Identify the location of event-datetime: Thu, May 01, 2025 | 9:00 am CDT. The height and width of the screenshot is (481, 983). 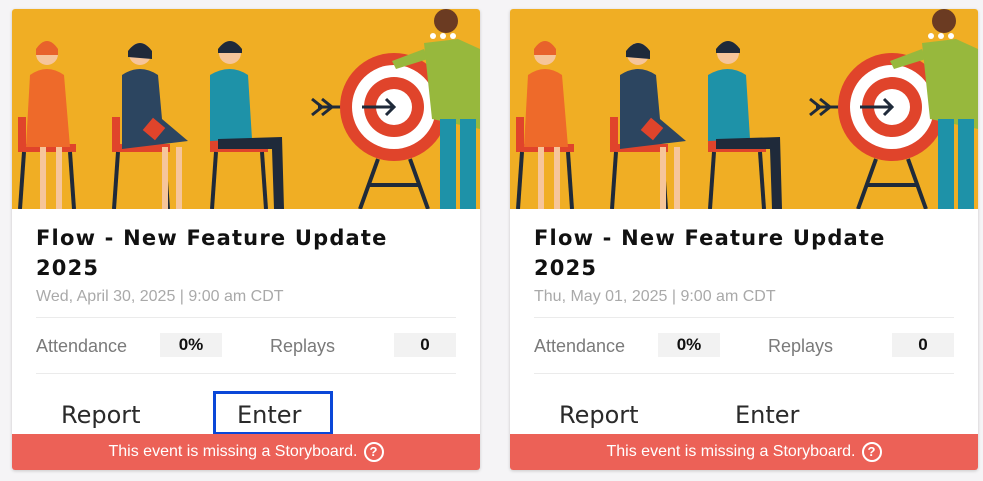
(655, 296).